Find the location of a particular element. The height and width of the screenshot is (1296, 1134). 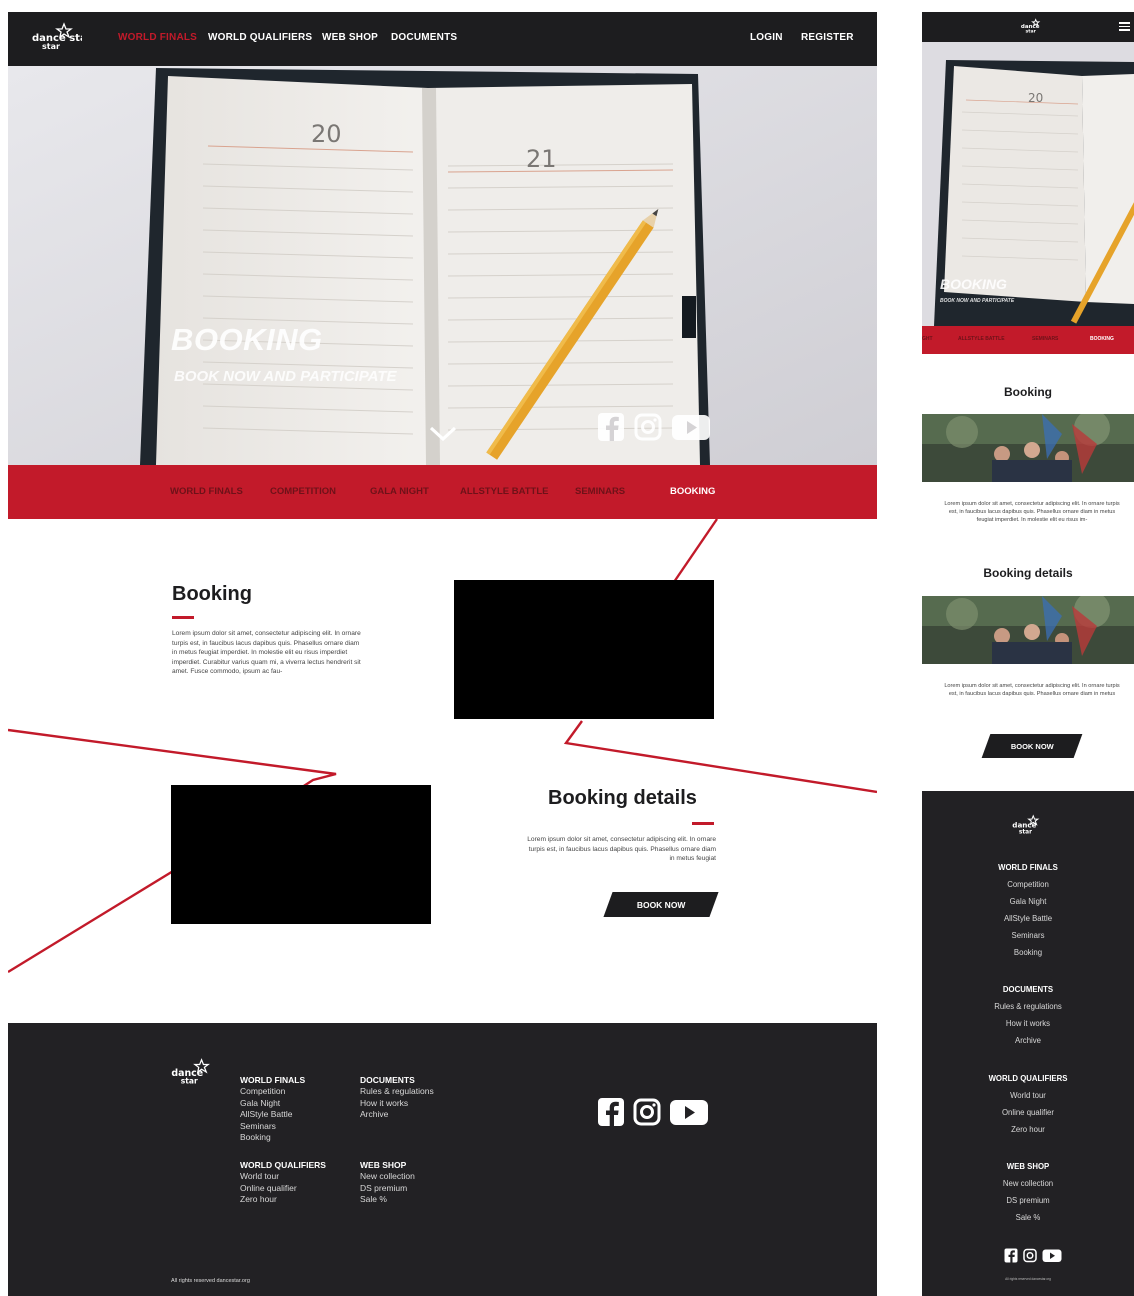

mobile-hero-banner: 20 BOOKING BOOK NOW AND PARTICIPATE is located at coordinates (1028, 184).